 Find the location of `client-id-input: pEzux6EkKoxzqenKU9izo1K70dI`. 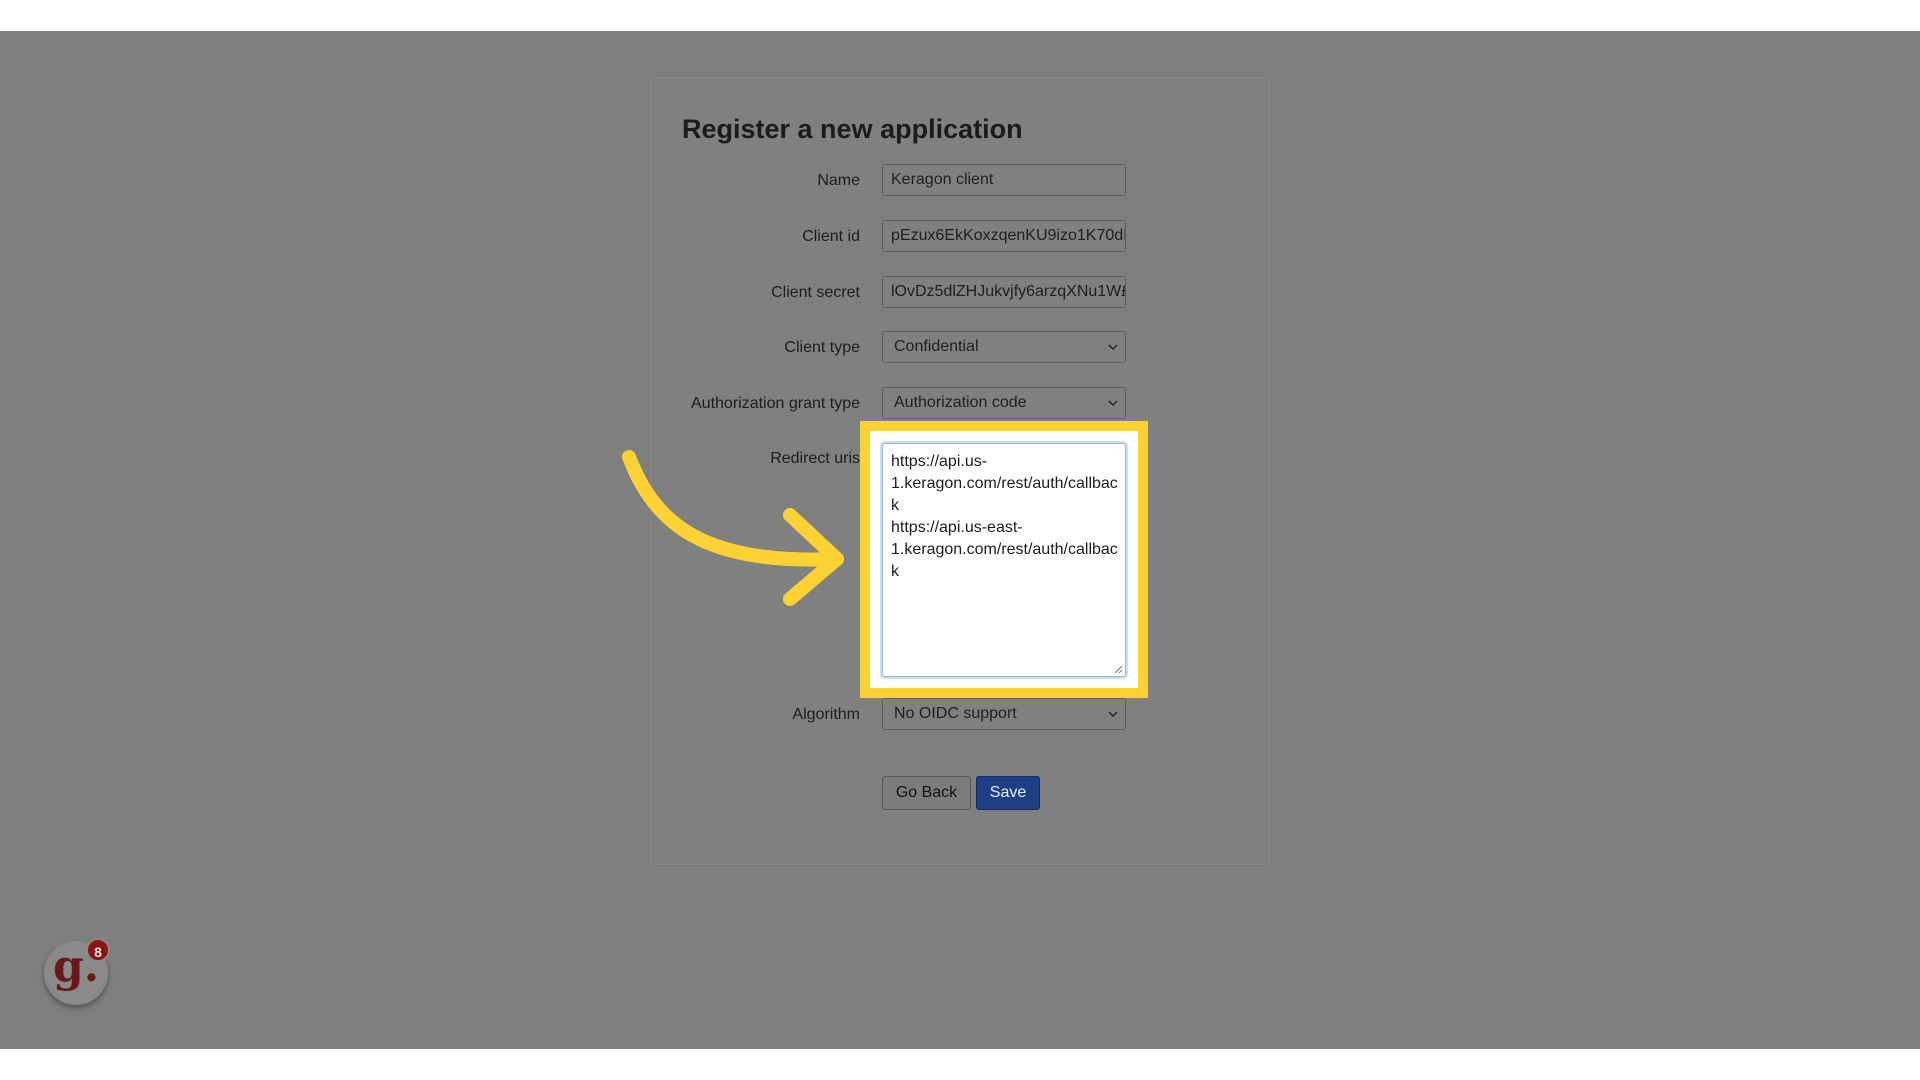

client-id-input: pEzux6EkKoxzqenKU9izo1K70dI is located at coordinates (1004, 236).